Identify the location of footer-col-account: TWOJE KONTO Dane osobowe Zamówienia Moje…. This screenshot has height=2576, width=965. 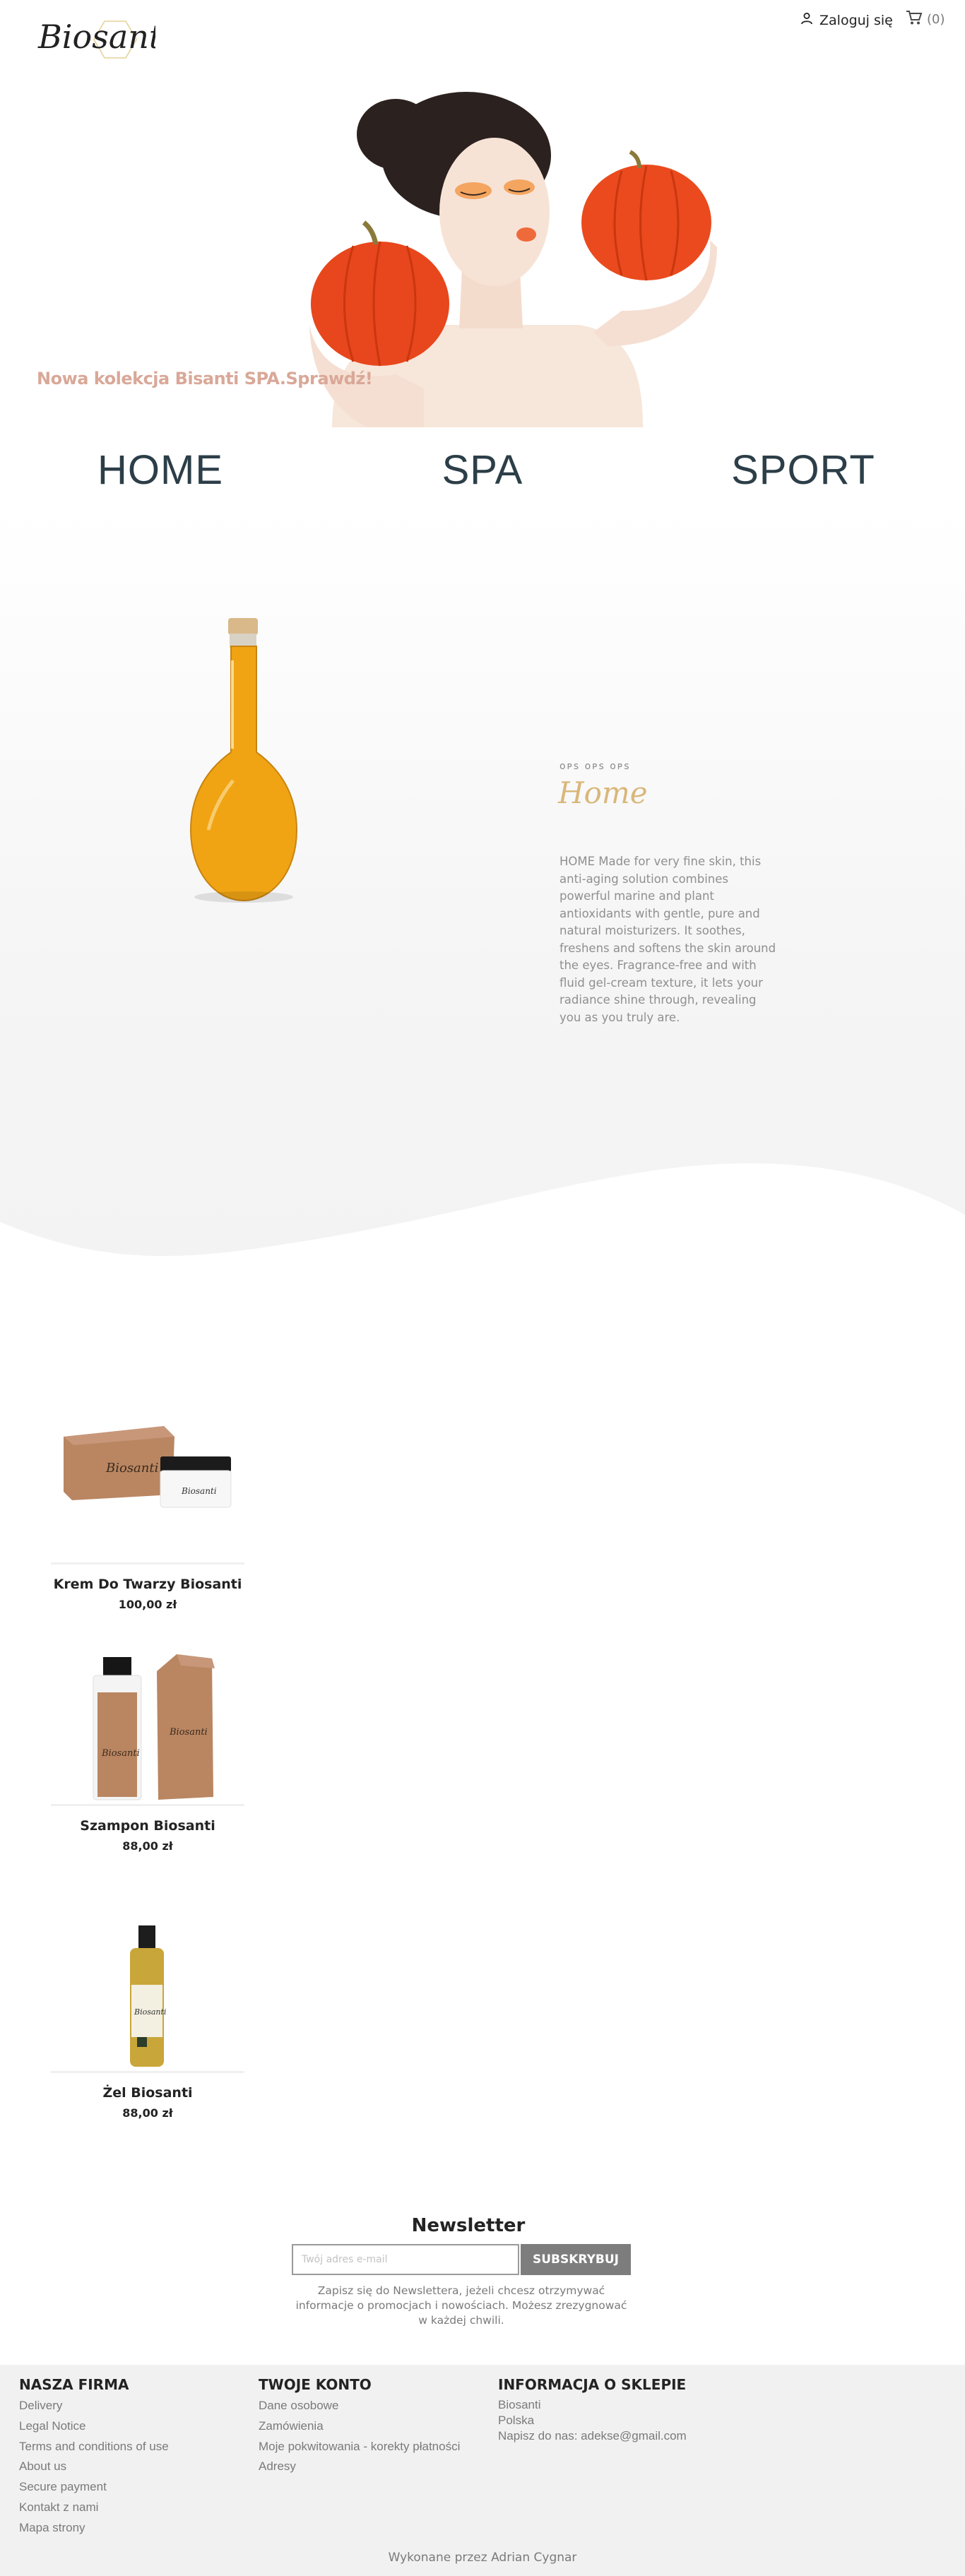
(376, 2426).